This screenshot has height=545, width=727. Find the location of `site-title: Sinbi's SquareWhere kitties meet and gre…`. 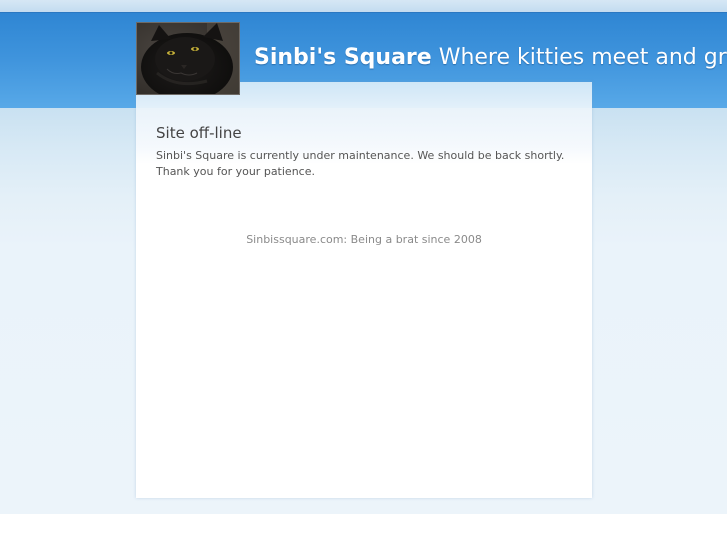

site-title: Sinbi's SquareWhere kitties meet and gre… is located at coordinates (490, 58).